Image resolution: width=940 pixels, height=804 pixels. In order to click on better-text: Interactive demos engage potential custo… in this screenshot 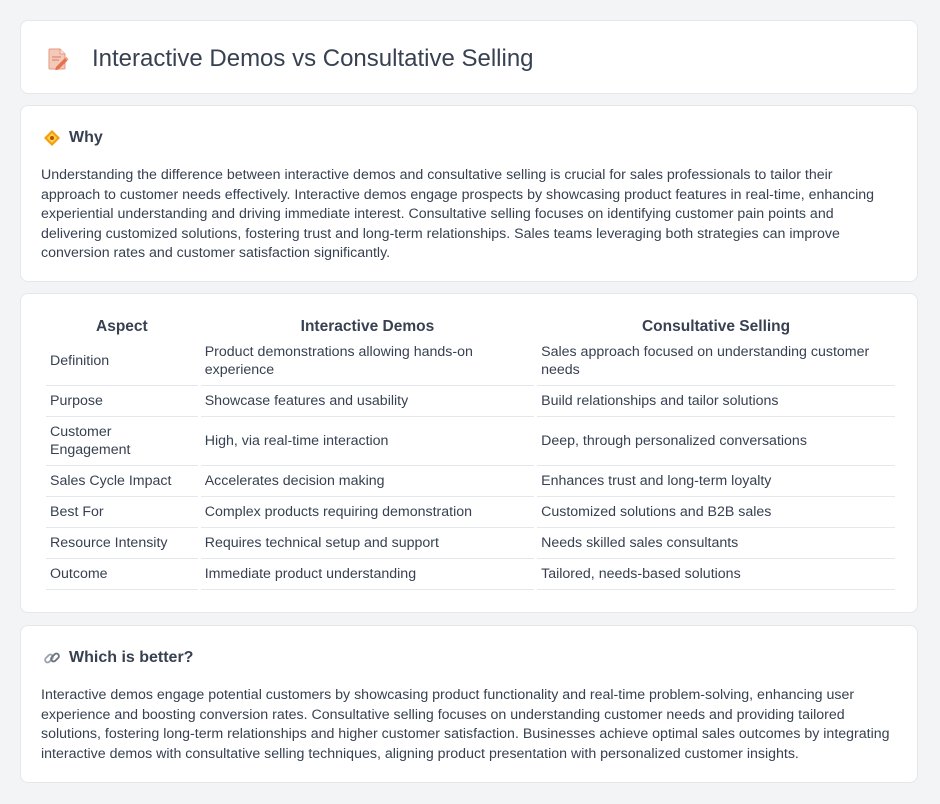, I will do `click(465, 724)`.